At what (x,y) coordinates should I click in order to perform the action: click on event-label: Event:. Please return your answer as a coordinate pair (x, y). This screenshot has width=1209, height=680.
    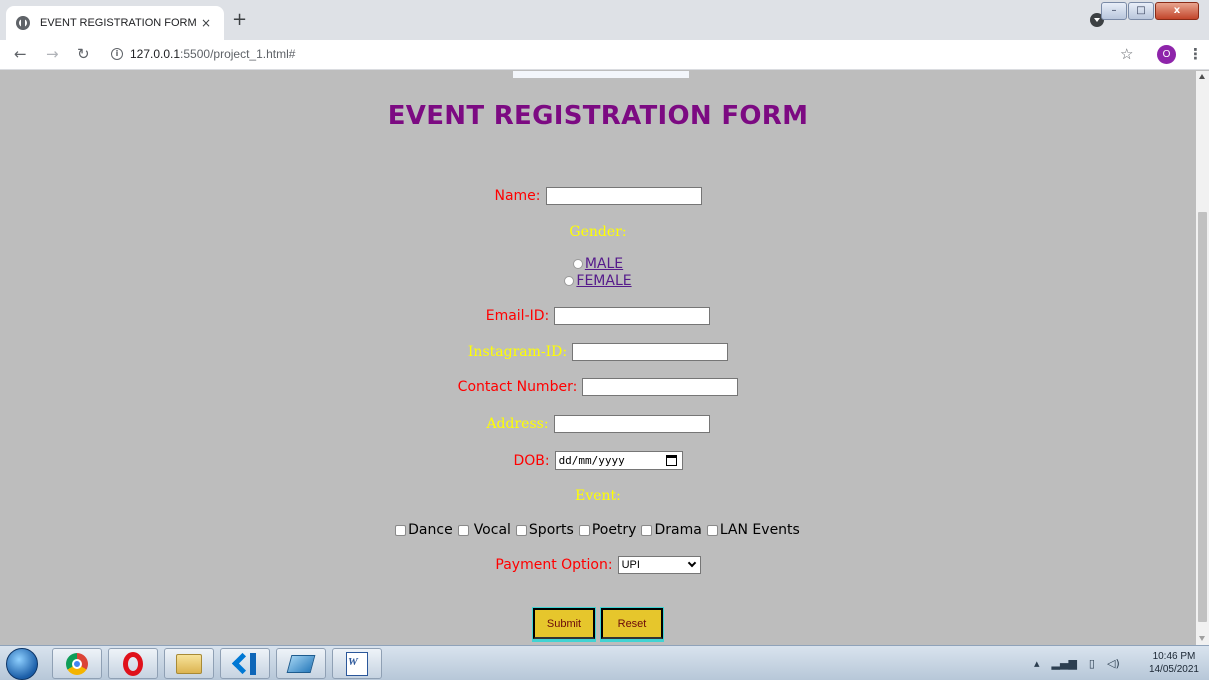
    Looking at the image, I should click on (598, 496).